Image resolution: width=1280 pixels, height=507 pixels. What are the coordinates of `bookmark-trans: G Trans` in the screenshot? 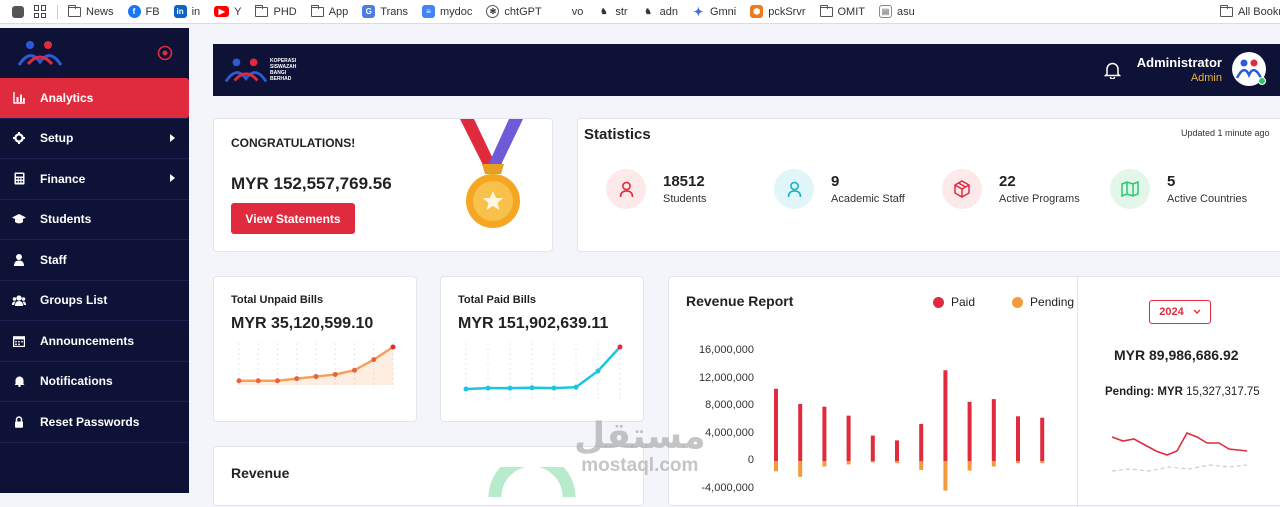 It's located at (385, 11).